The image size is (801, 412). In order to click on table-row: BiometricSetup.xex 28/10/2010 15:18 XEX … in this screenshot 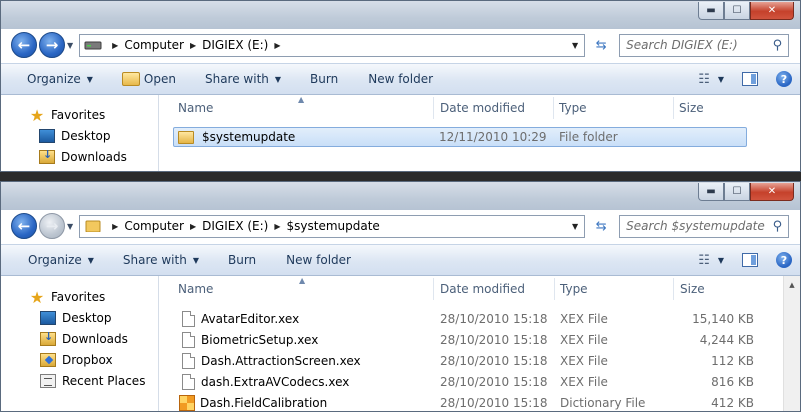, I will do `click(477, 340)`.